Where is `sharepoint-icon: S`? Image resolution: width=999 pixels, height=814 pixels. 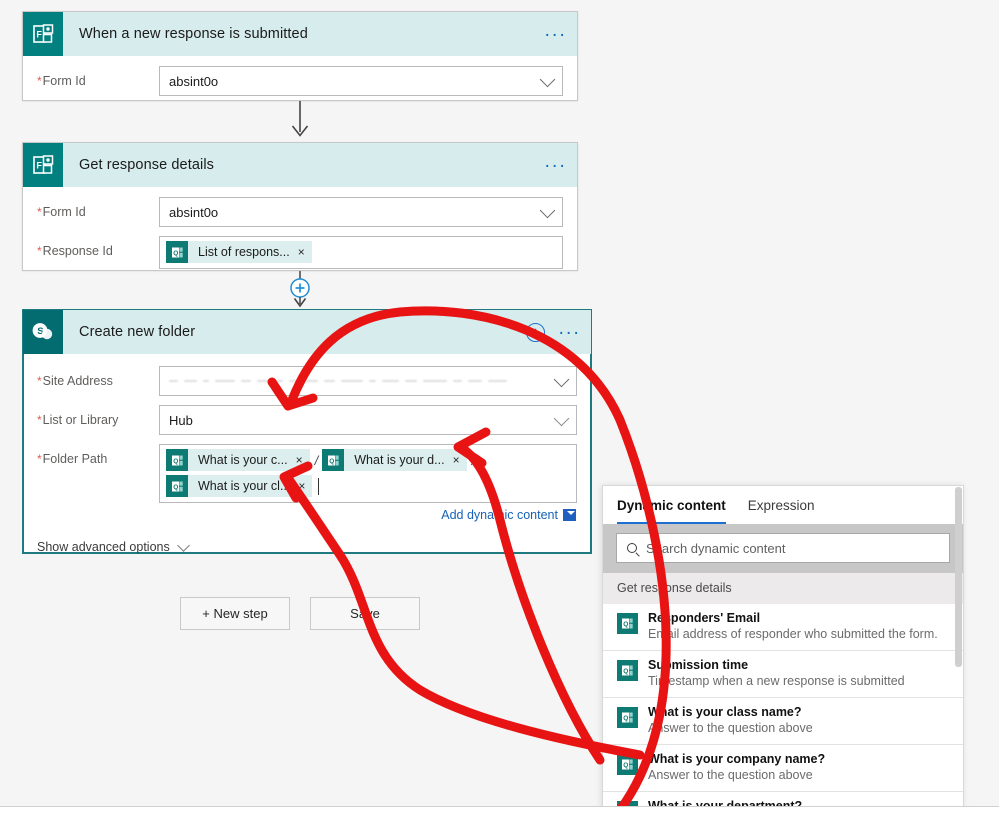
sharepoint-icon: S is located at coordinates (43, 332).